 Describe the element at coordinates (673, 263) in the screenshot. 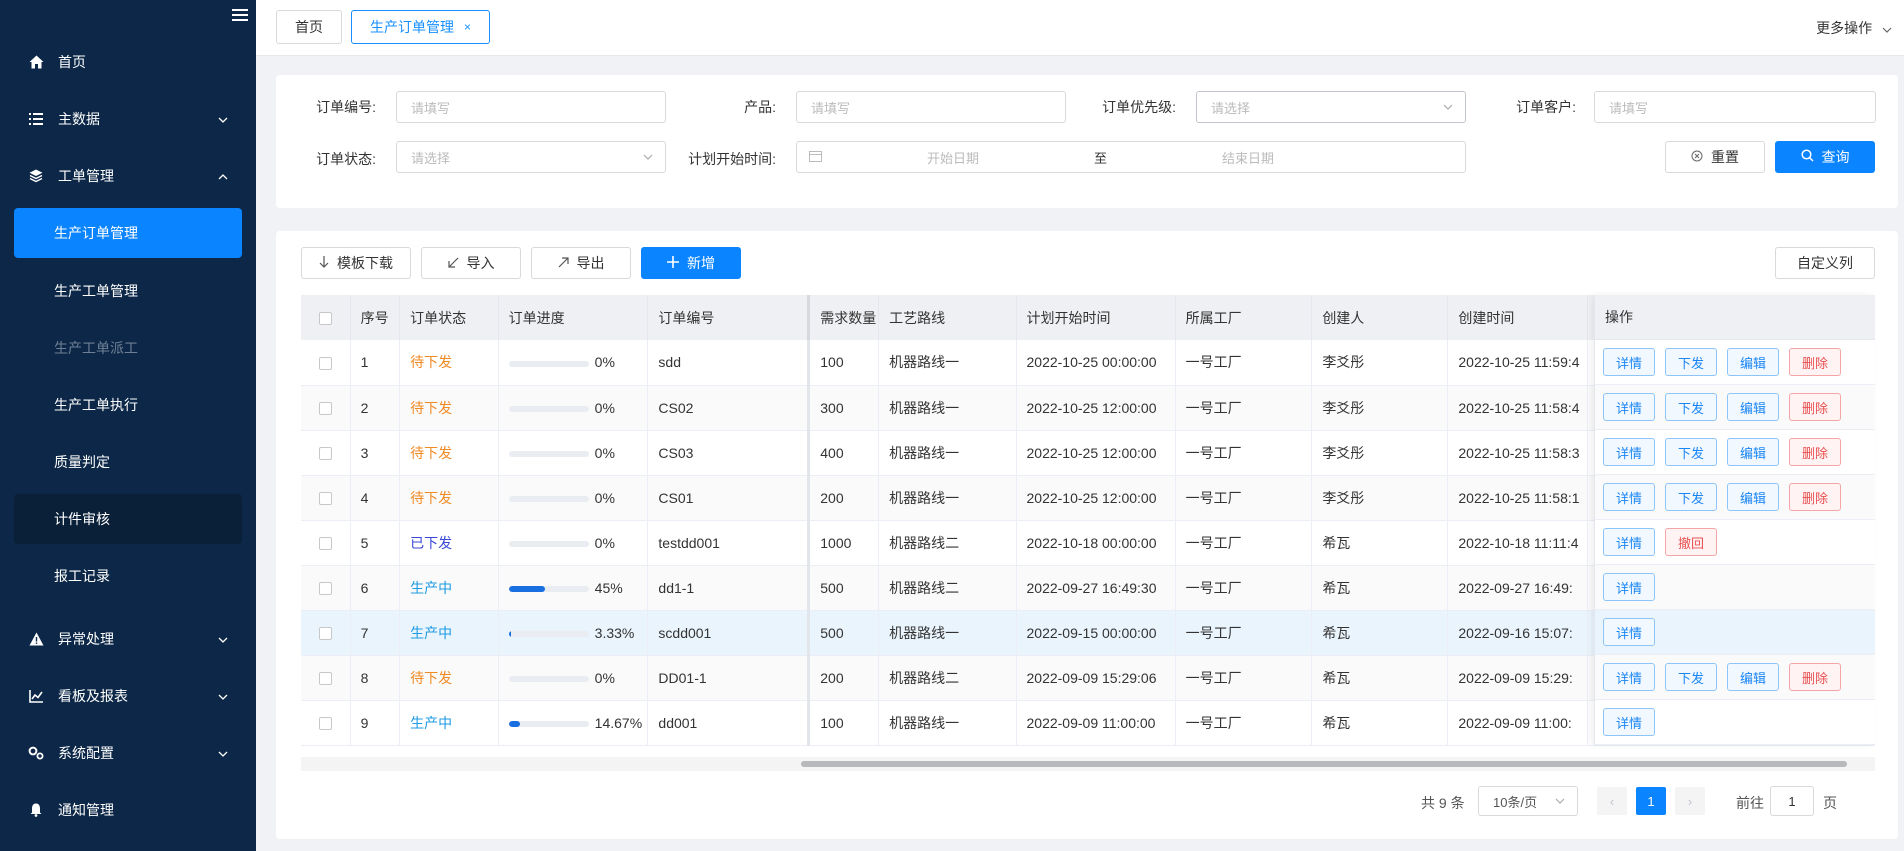

I see `plus-icon` at that location.